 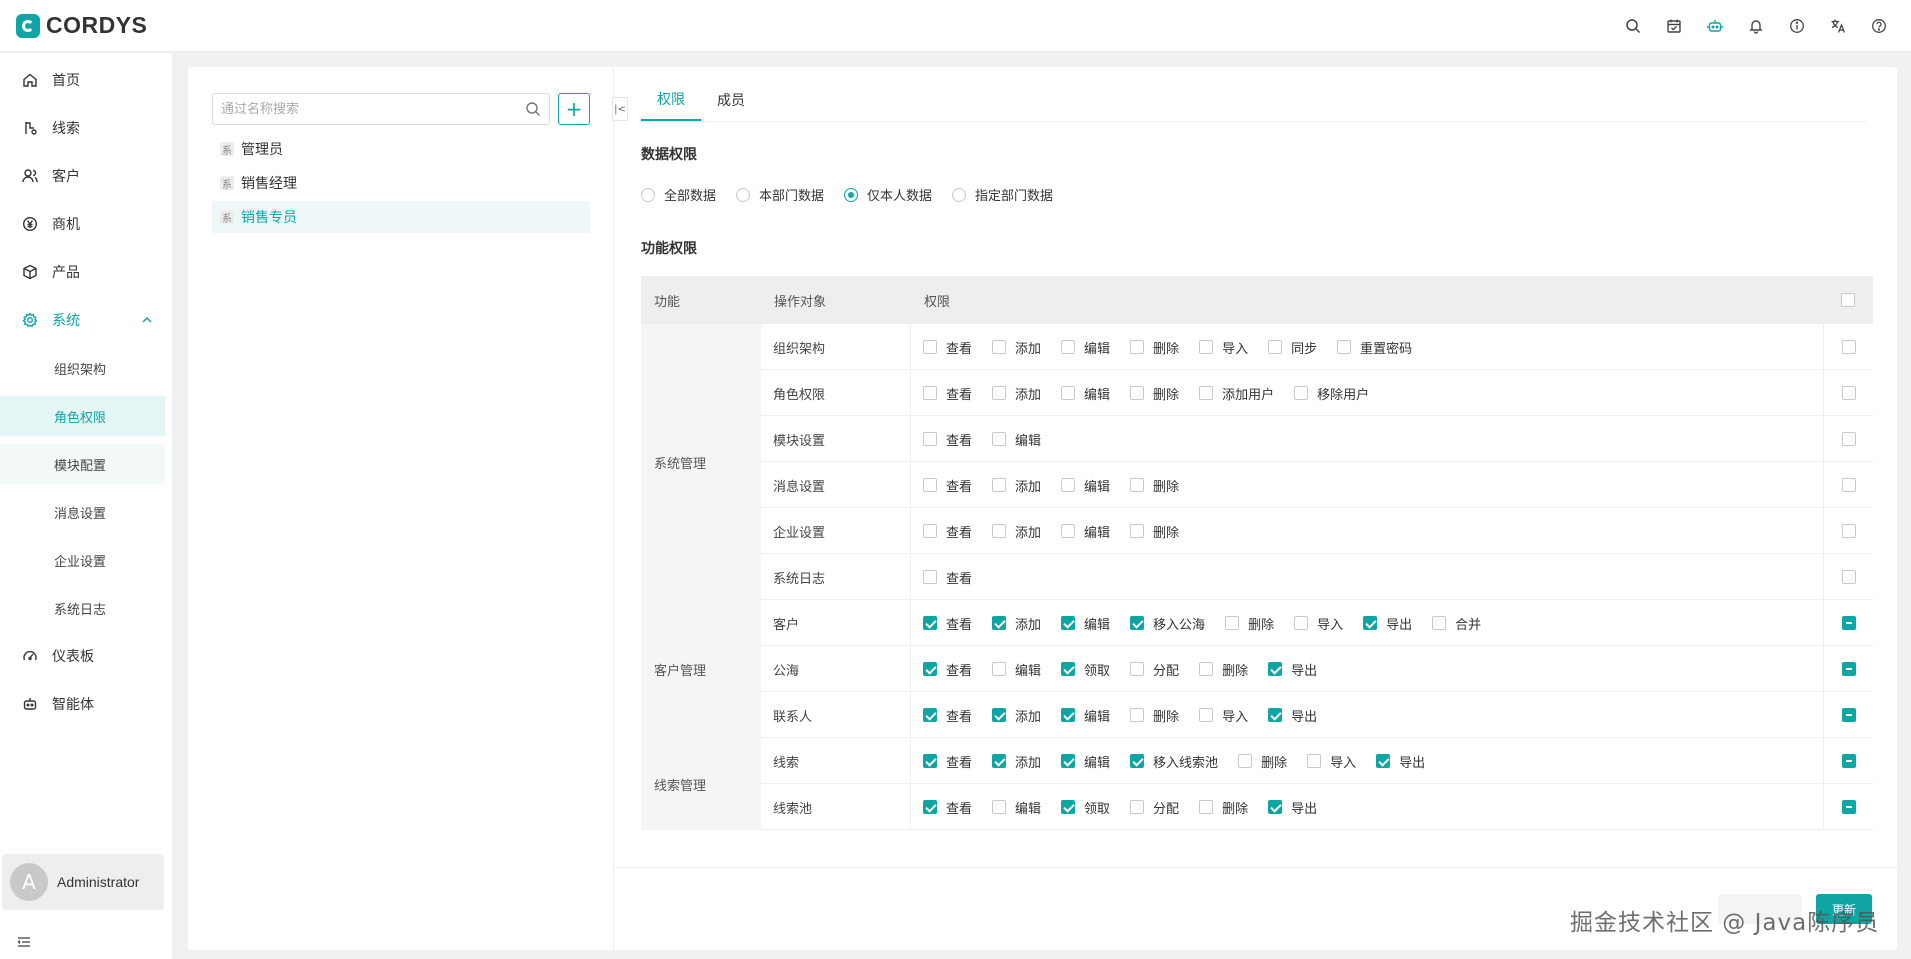 What do you see at coordinates (1002, 194) in the screenshot?
I see `data-scope-radio: 指定部门数据` at bounding box center [1002, 194].